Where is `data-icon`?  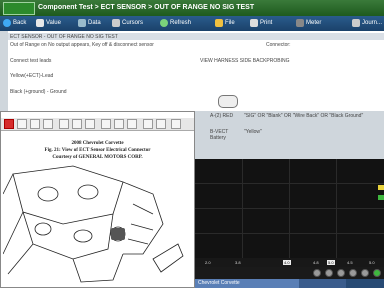
data-icon is located at coordinates (82, 23).